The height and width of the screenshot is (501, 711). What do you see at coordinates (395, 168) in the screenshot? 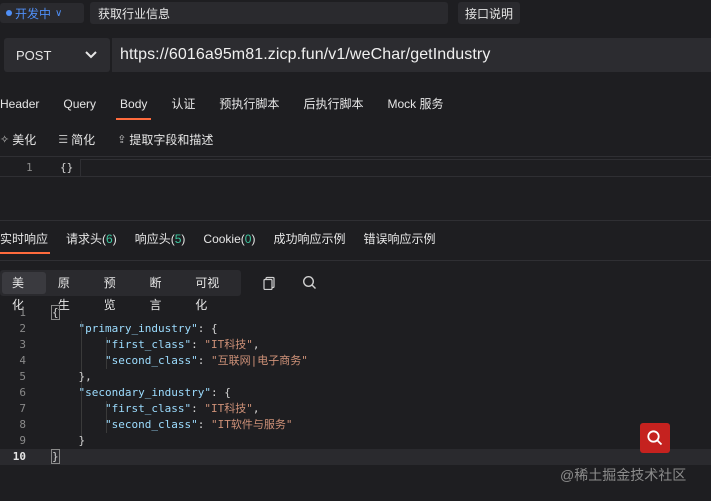
I see `current-line-highlight` at bounding box center [395, 168].